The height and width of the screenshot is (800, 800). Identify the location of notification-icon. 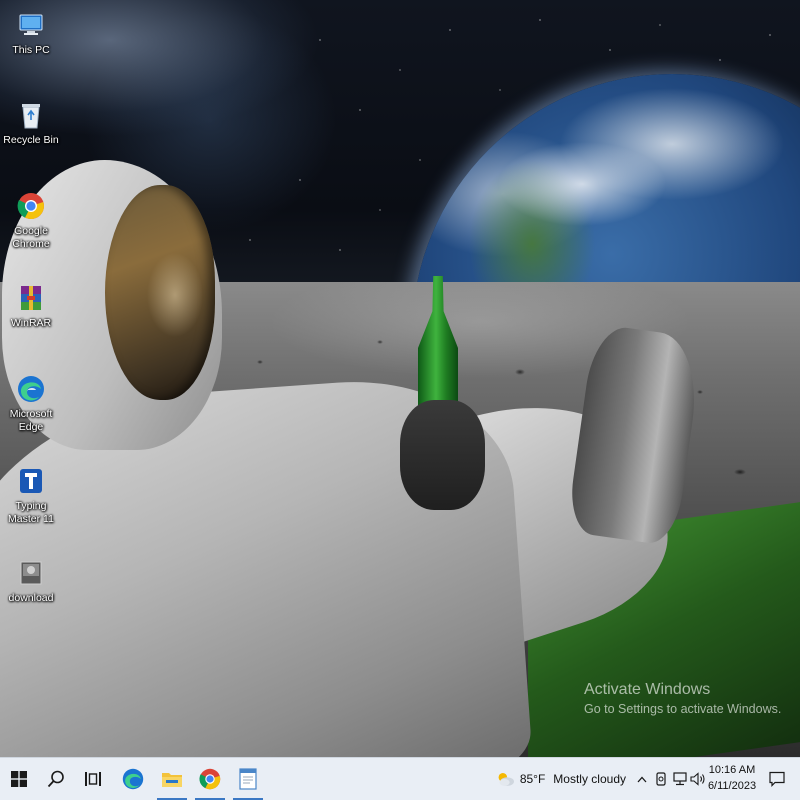
(777, 779).